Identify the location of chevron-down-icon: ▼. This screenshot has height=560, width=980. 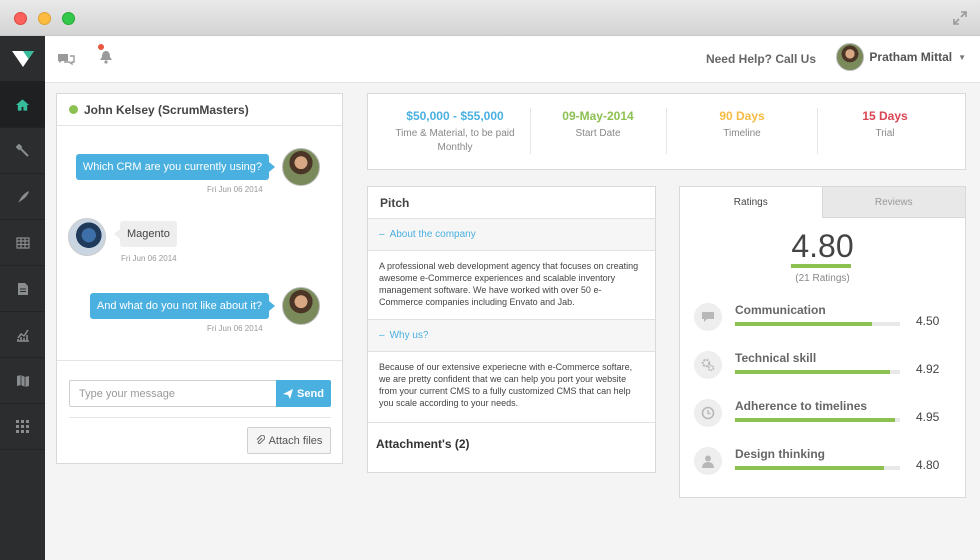
(962, 57).